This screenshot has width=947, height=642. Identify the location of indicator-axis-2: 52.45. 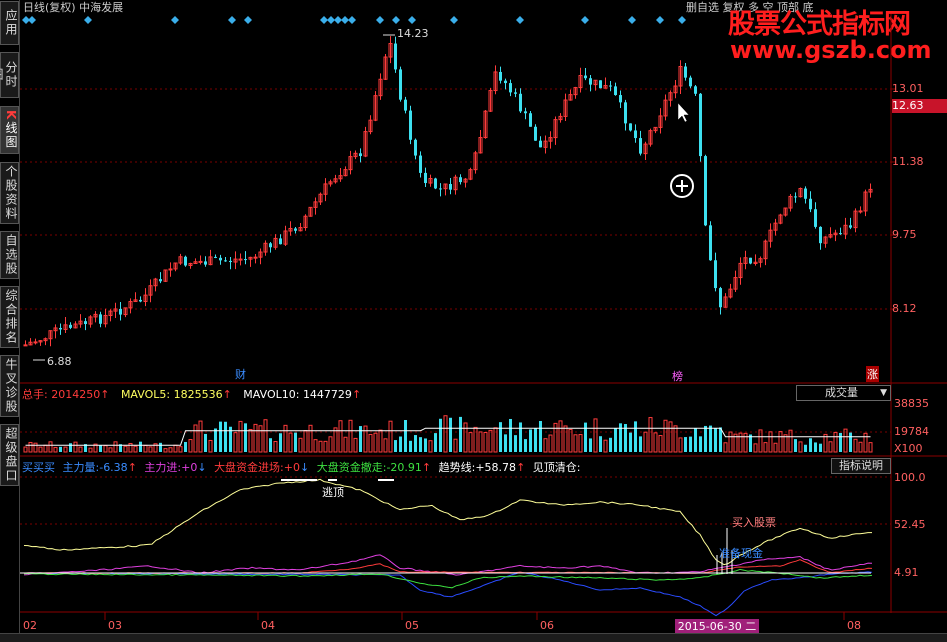
(910, 524).